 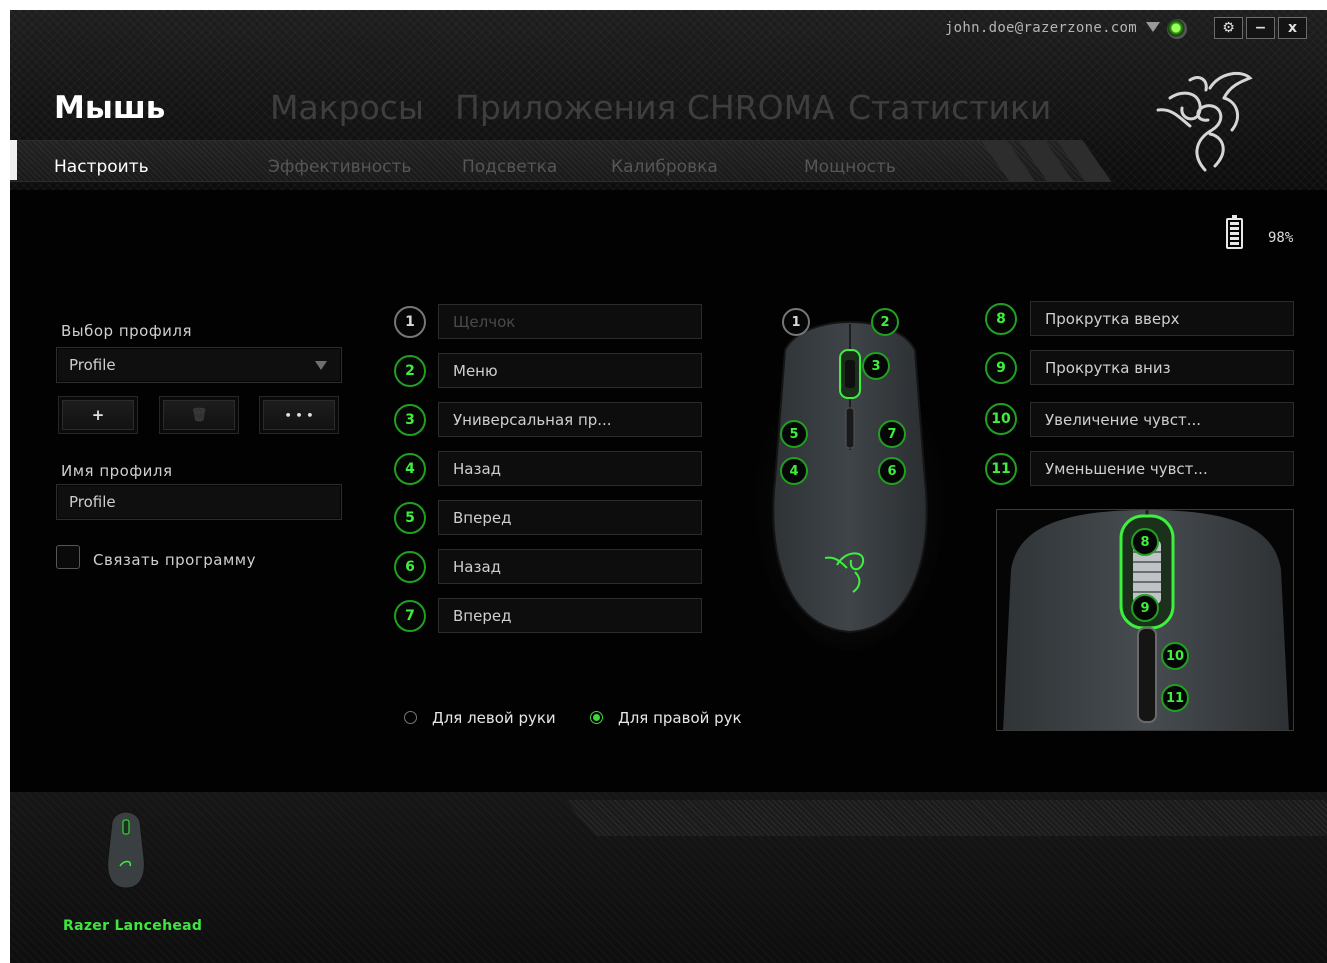 What do you see at coordinates (410, 616) in the screenshot?
I see `button-number: 7` at bounding box center [410, 616].